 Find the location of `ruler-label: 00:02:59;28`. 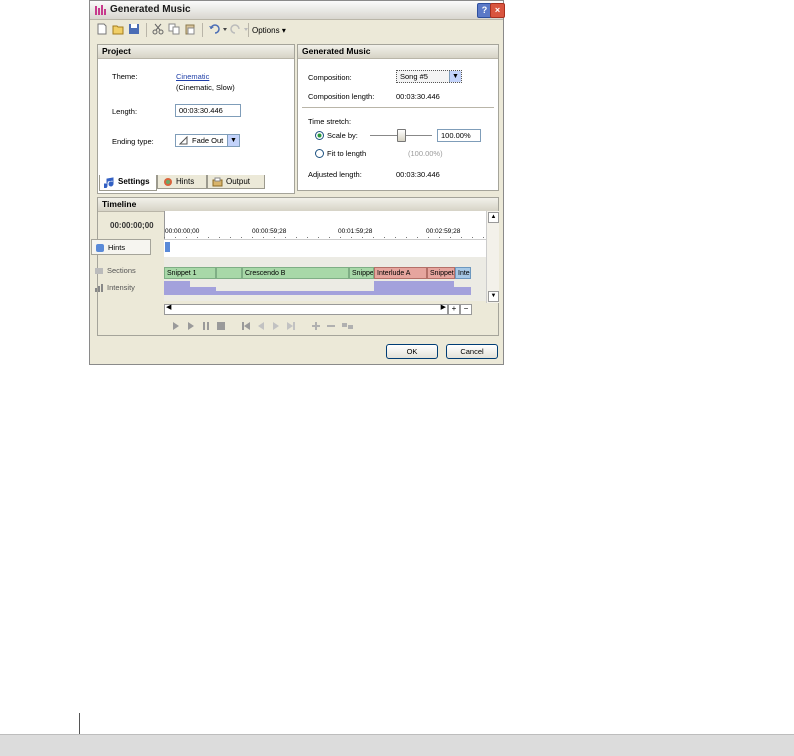

ruler-label: 00:02:59;28 is located at coordinates (443, 231).